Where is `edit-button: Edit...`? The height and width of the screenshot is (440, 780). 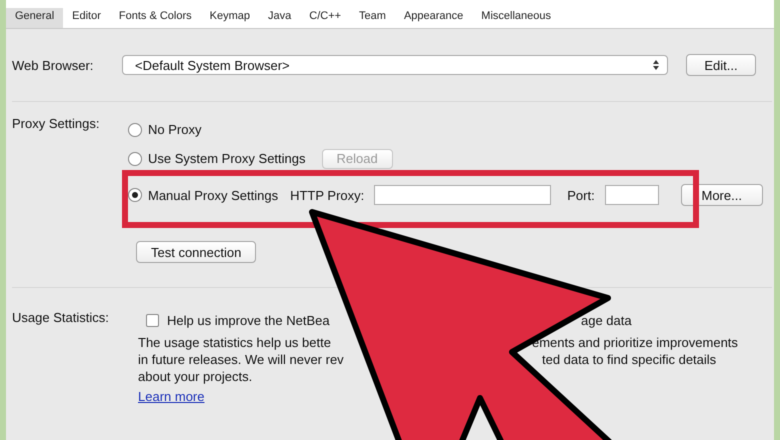 edit-button: Edit... is located at coordinates (721, 65).